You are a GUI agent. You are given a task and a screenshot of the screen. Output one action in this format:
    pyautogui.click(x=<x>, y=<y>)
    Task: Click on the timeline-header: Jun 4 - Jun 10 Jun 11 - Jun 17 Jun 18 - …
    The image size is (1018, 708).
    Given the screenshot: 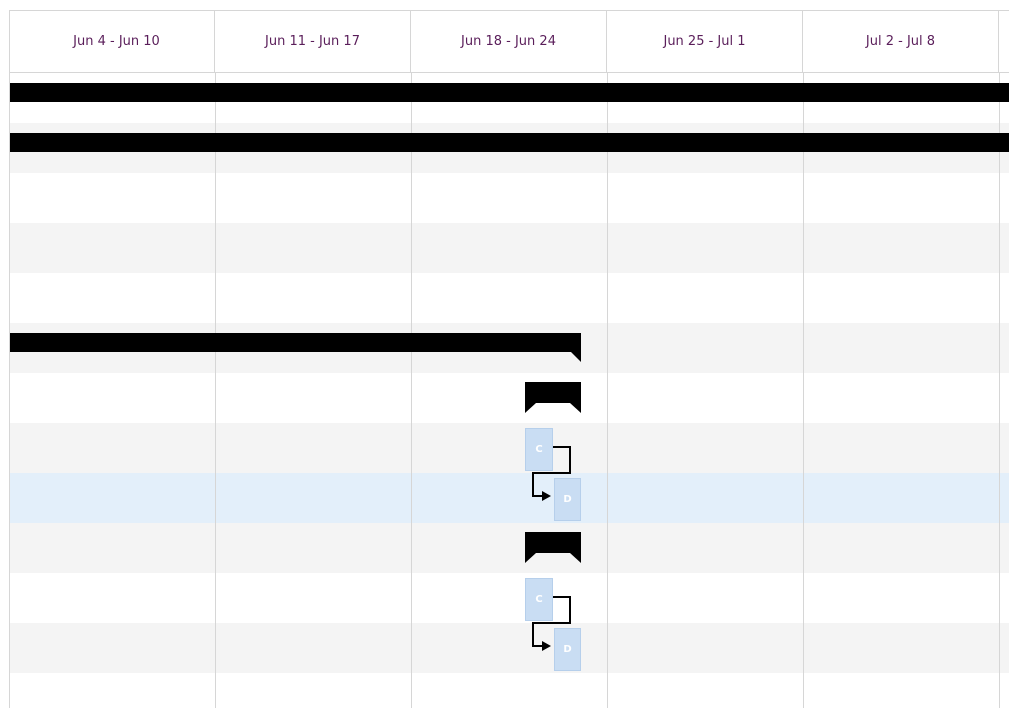 What is the action you would take?
    pyautogui.click(x=509, y=42)
    